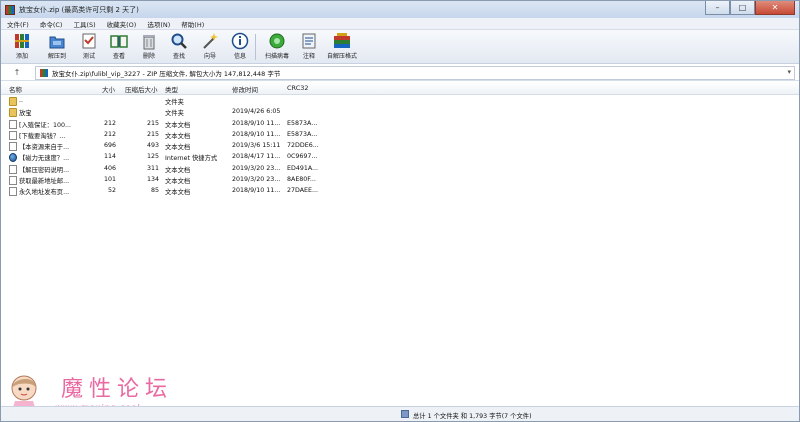  I want to click on column-header-packed: 压缩后大小, so click(141, 89).